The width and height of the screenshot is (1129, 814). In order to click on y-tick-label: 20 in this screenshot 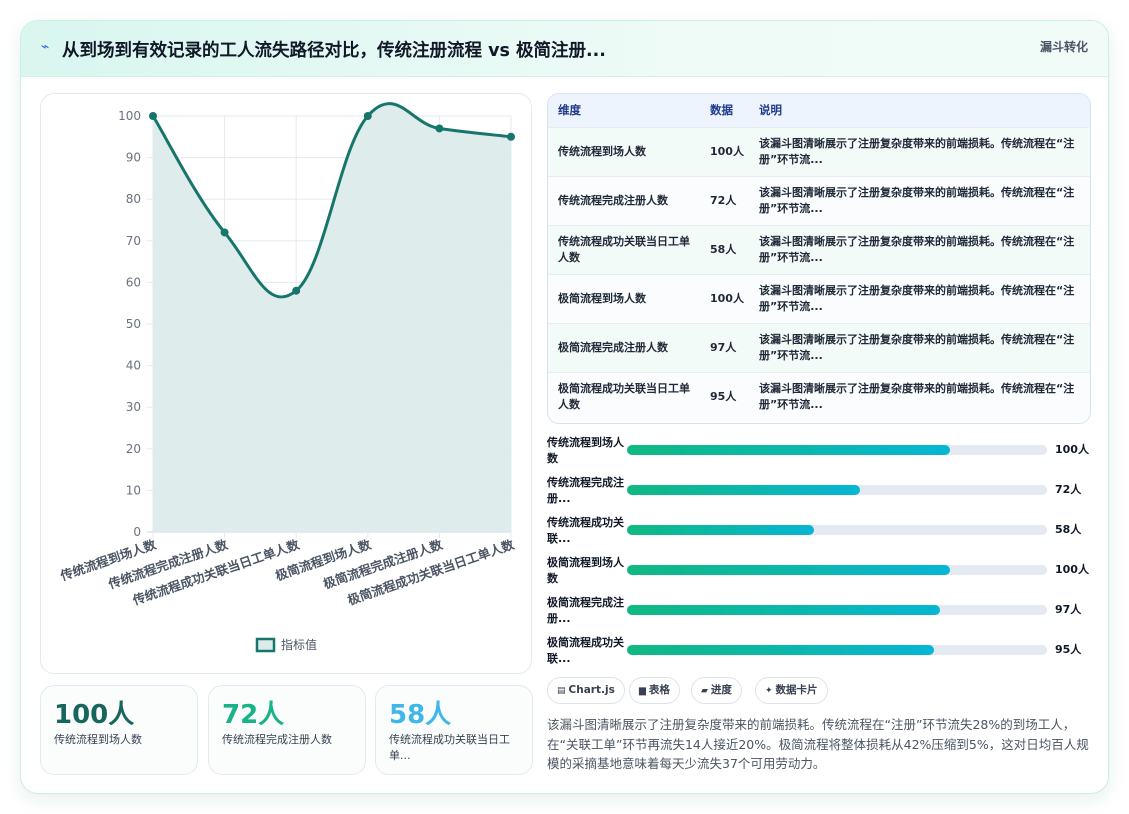, I will do `click(133, 449)`.